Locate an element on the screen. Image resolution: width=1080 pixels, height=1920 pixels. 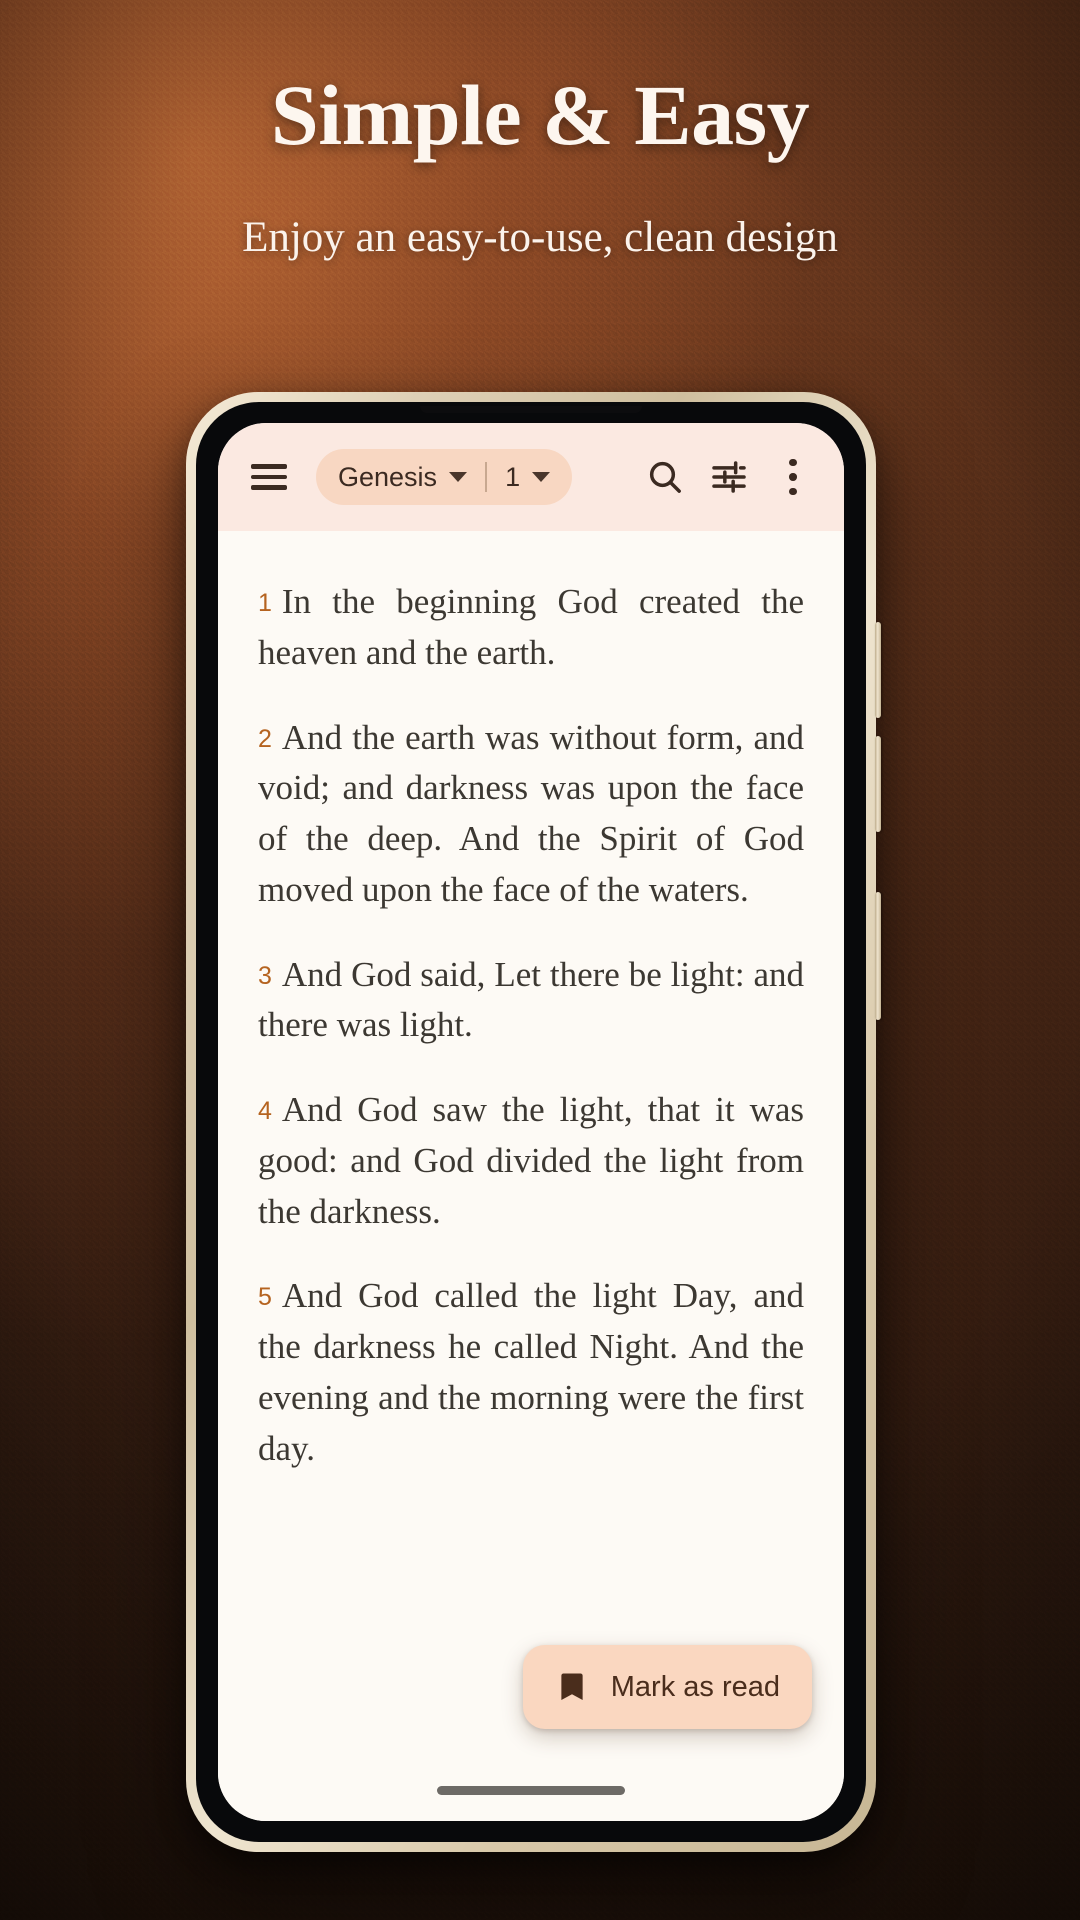
tune-sliders-icon is located at coordinates (729, 477).